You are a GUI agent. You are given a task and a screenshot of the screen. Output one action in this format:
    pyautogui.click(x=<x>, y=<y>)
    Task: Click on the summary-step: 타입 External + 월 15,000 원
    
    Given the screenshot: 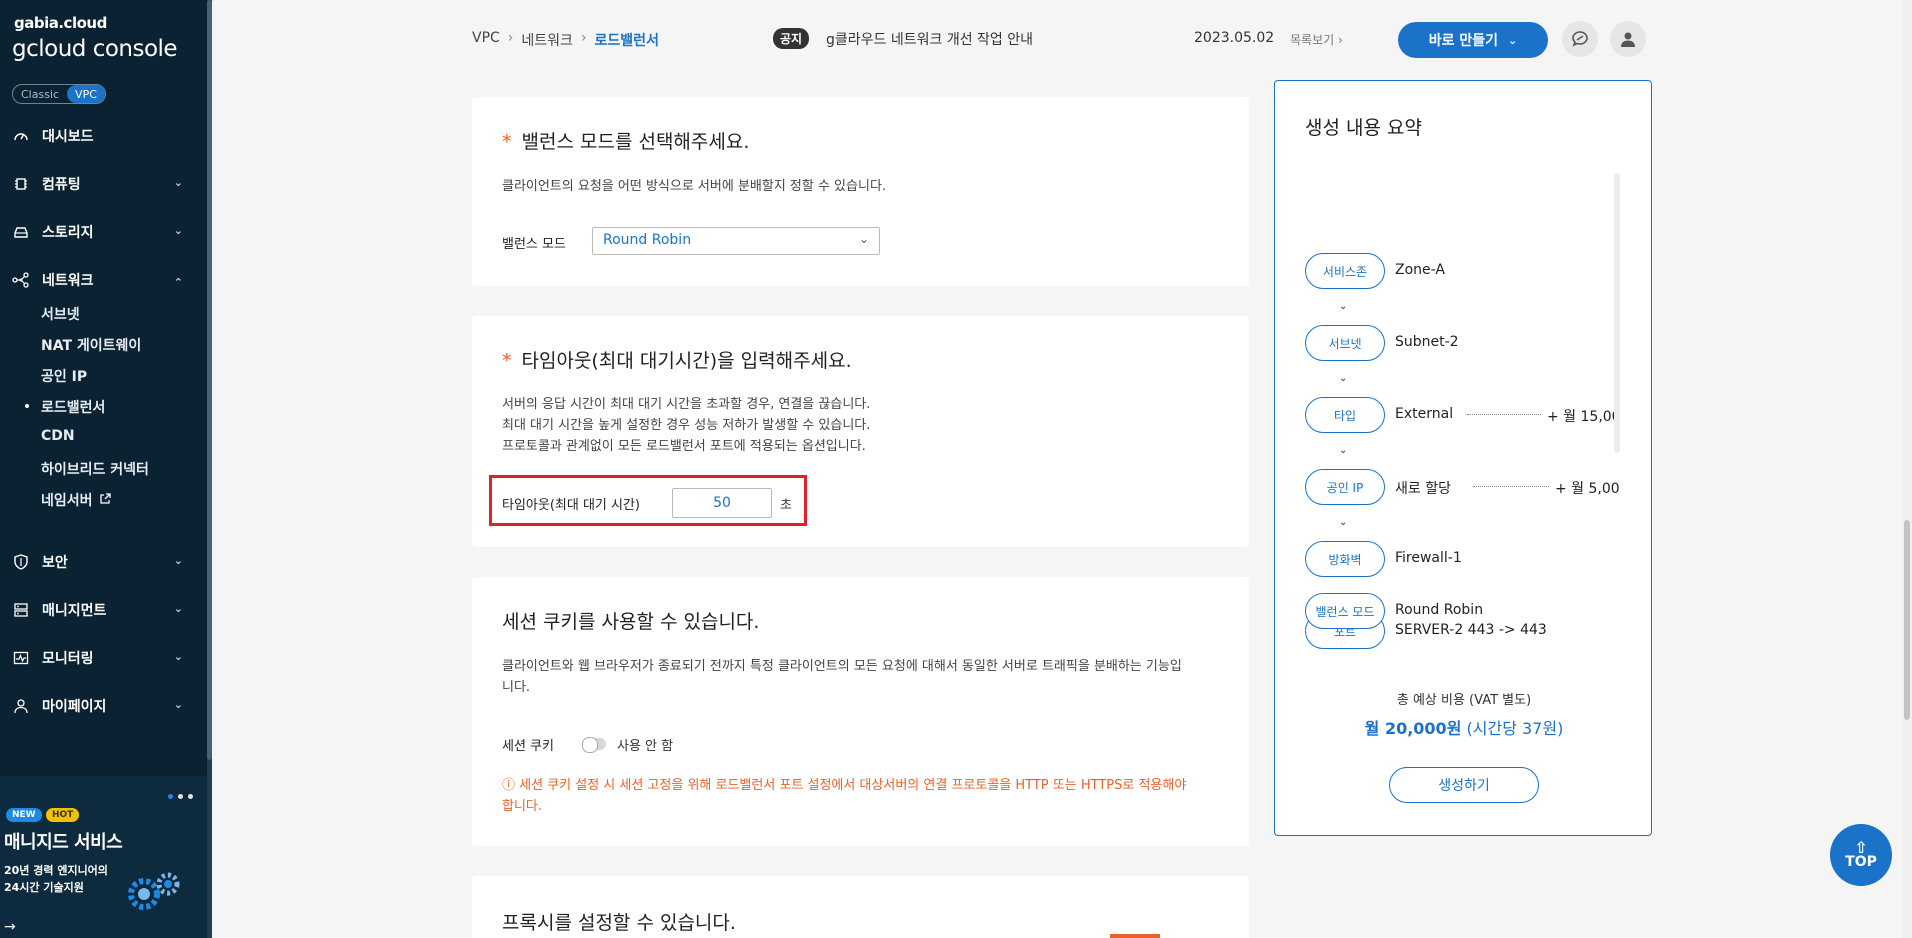 What is the action you would take?
    pyautogui.click(x=1462, y=417)
    